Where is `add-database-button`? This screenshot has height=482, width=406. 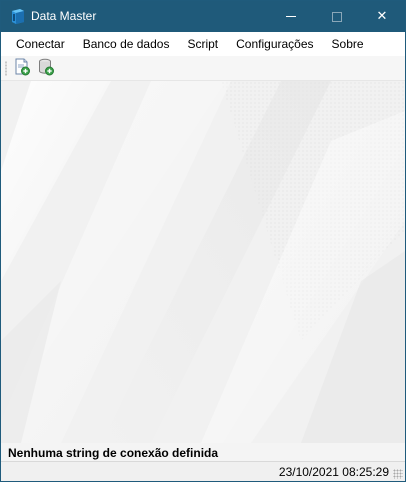
add-database-button is located at coordinates (46, 68).